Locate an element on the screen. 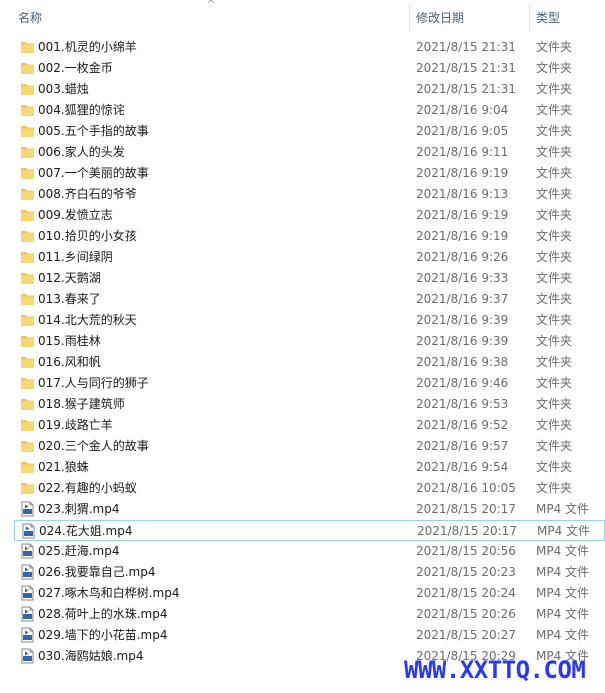 This screenshot has height=693, width=605. item-name: 029.墙下的小花苗.mp4 is located at coordinates (223, 635).